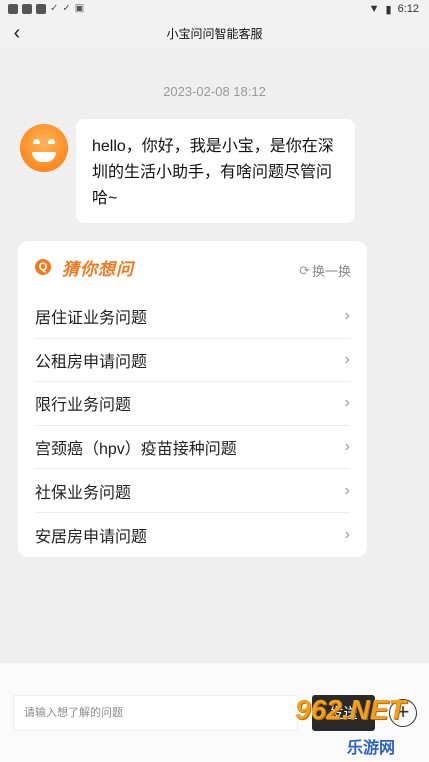 The height and width of the screenshot is (762, 429). What do you see at coordinates (388, 9) in the screenshot?
I see `battery-icon: ▮` at bounding box center [388, 9].